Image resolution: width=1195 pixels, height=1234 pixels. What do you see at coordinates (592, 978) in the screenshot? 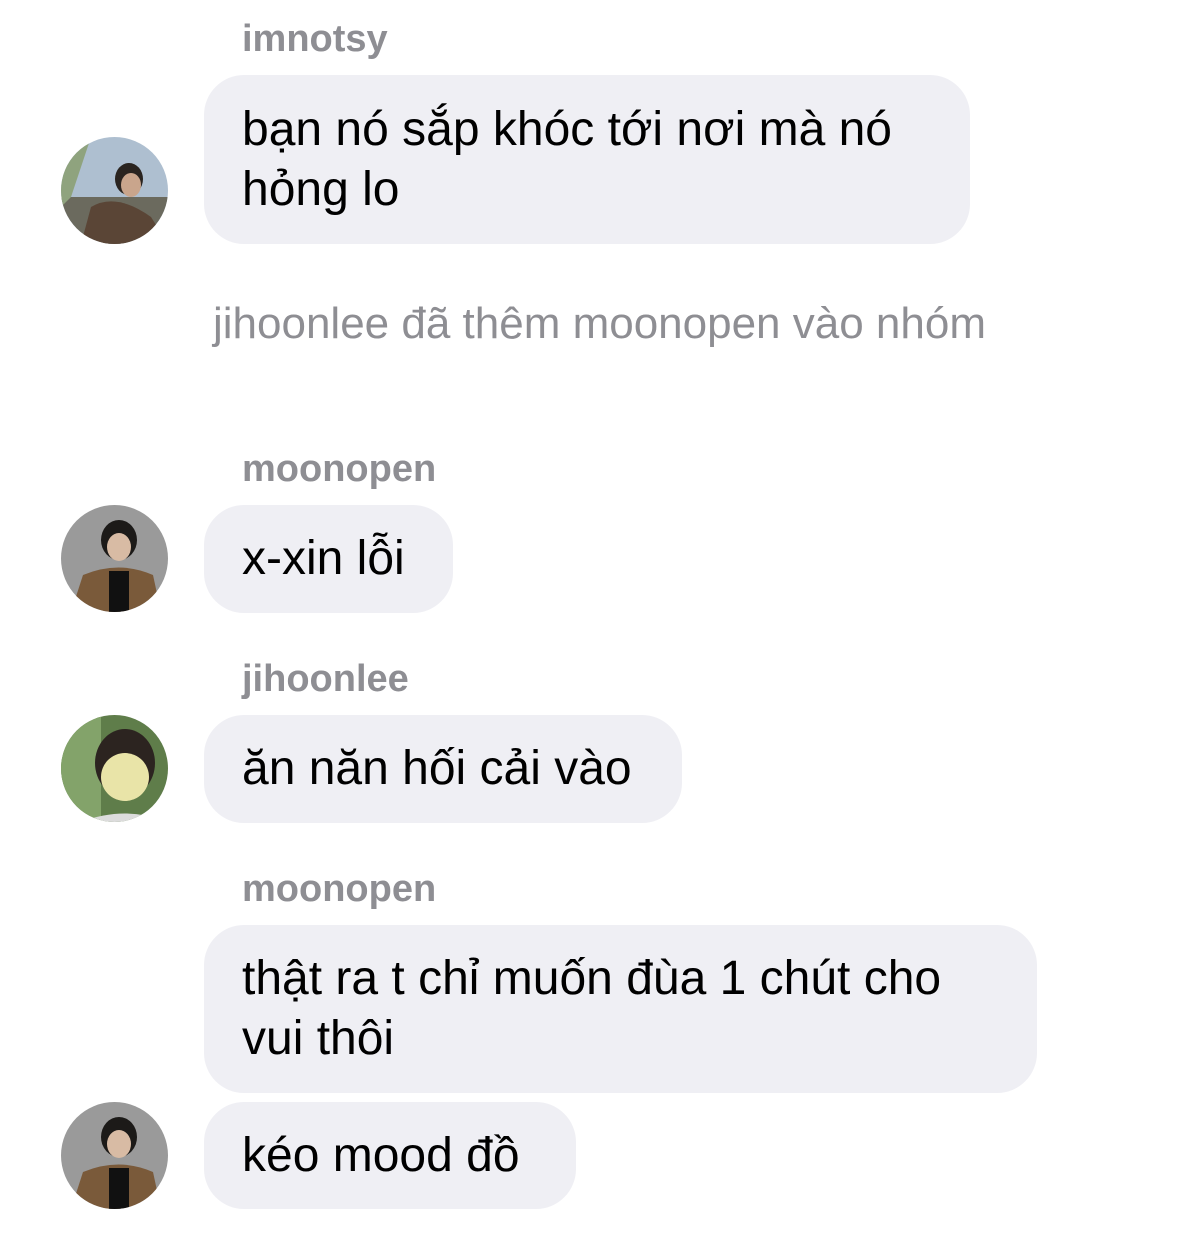
I see `message-line: thật ra t chỉ muốn đùa 1 chút cho` at bounding box center [592, 978].